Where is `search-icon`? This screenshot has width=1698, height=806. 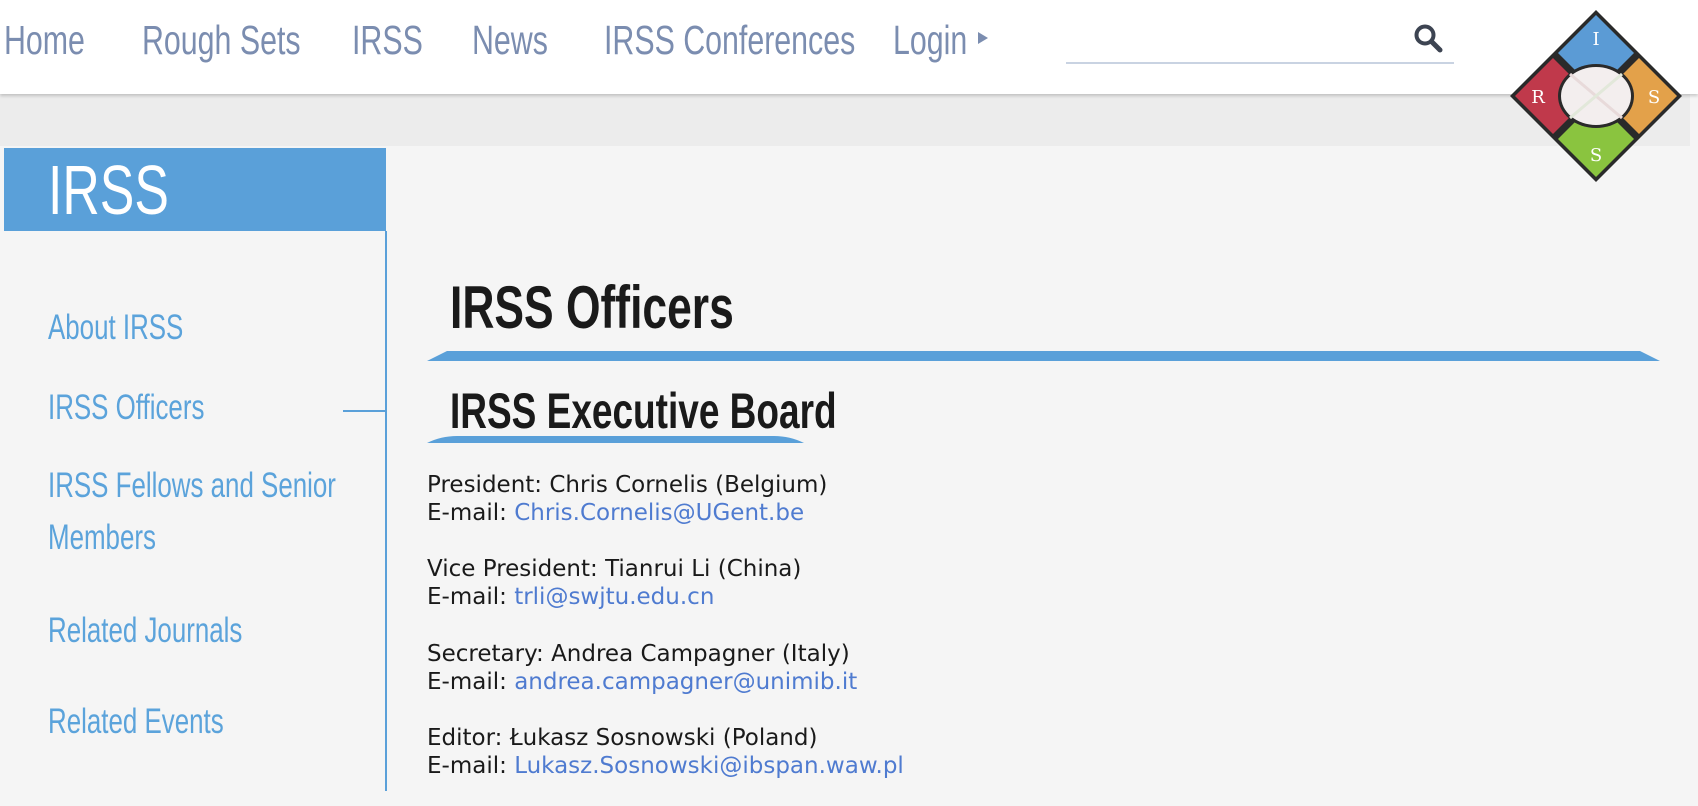
search-icon is located at coordinates (1428, 38).